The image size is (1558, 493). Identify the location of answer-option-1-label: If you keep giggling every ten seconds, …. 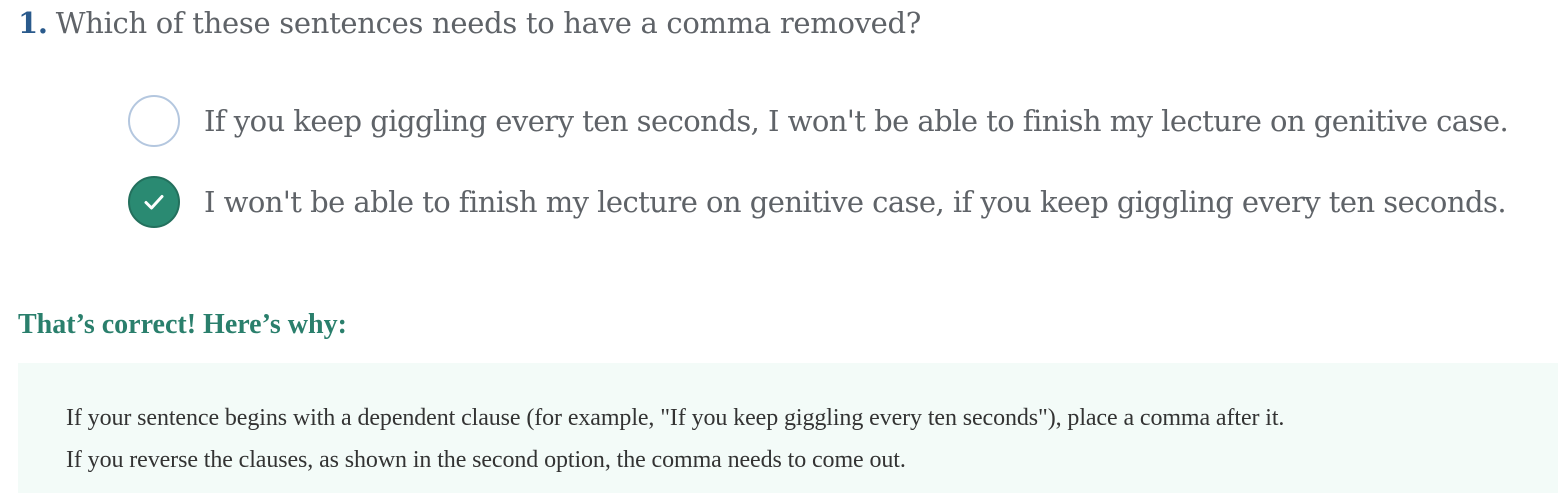
(856, 121).